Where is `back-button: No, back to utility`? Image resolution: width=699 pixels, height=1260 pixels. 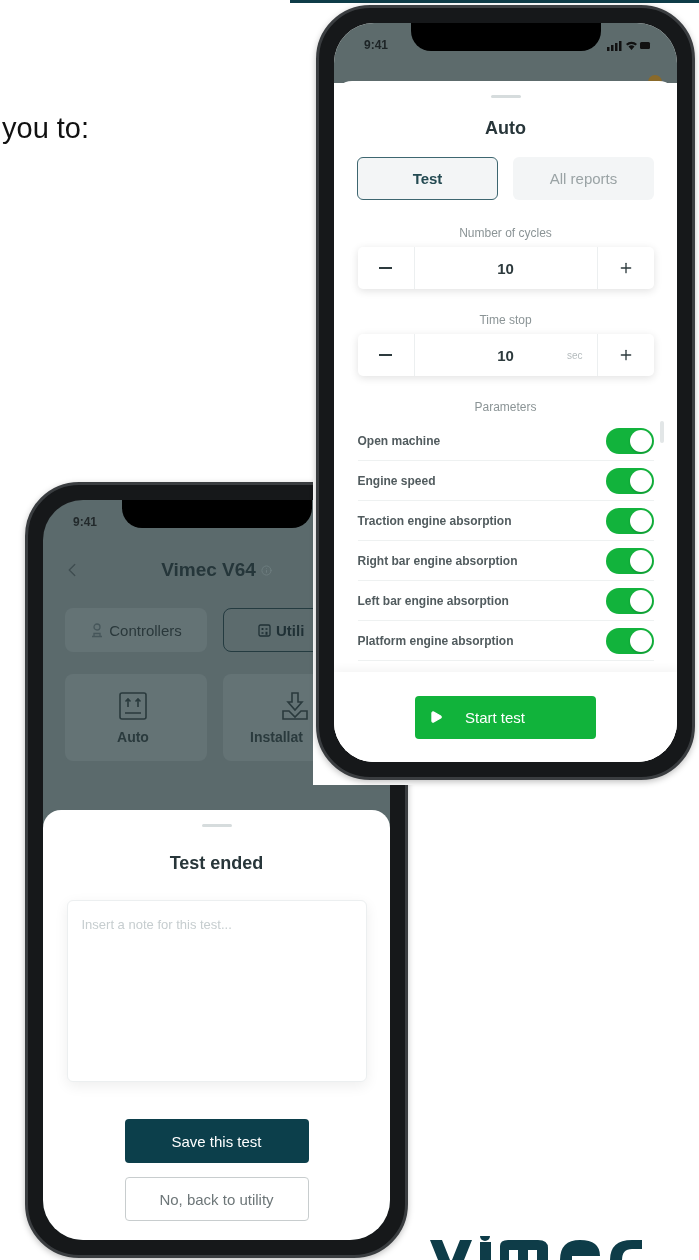 back-button: No, back to utility is located at coordinates (216, 1199).